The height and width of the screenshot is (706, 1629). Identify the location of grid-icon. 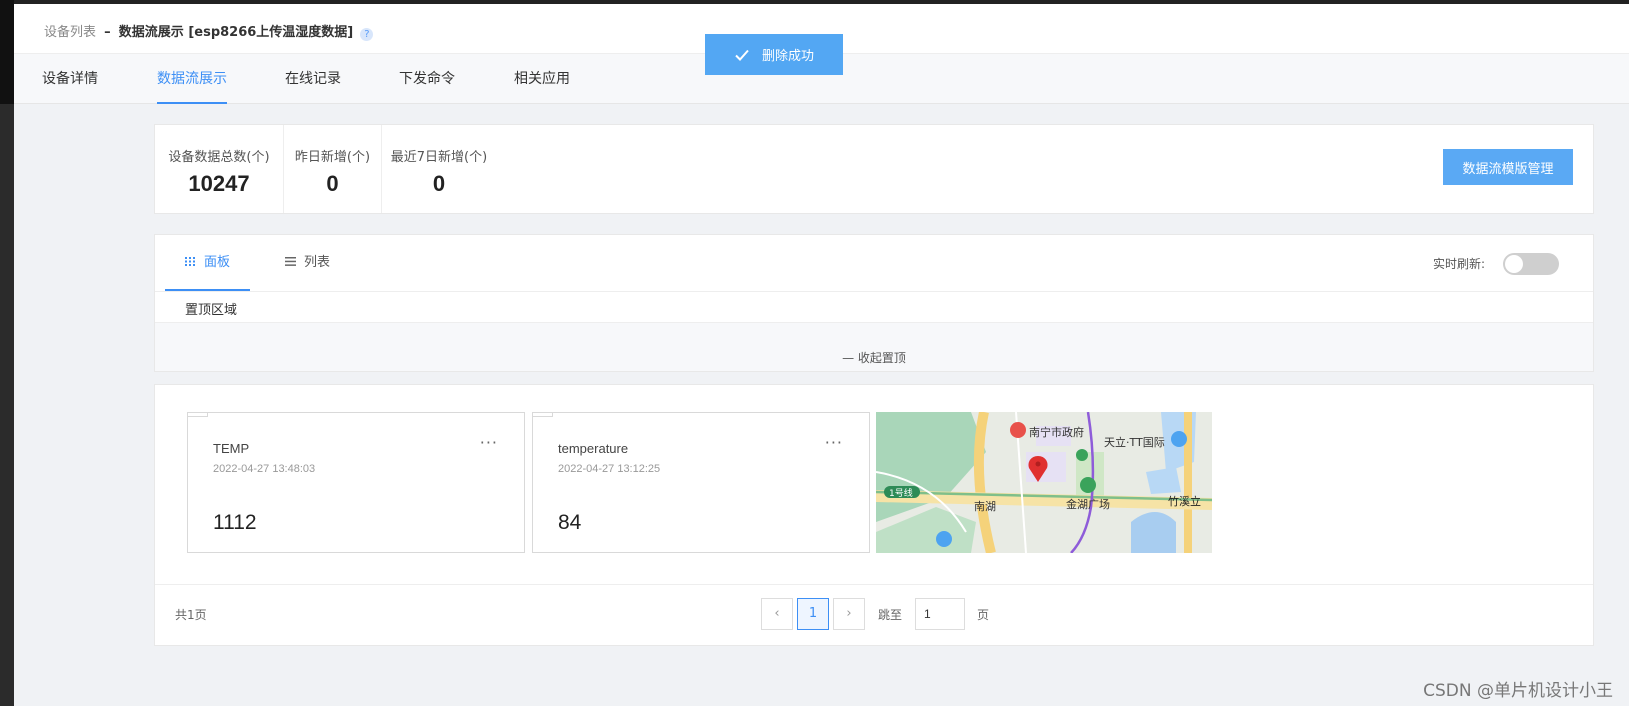
(190, 263).